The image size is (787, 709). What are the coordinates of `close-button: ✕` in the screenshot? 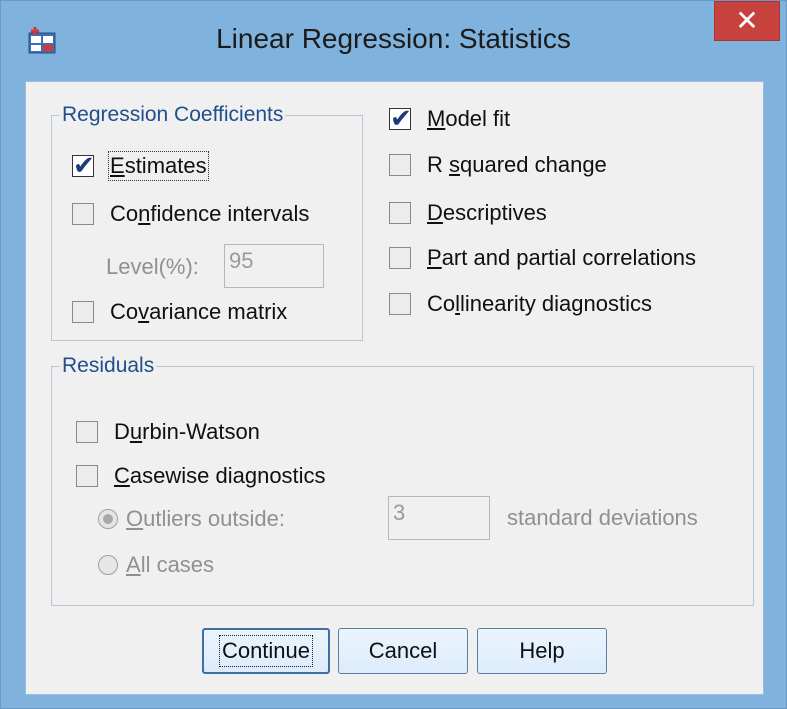 It's located at (747, 21).